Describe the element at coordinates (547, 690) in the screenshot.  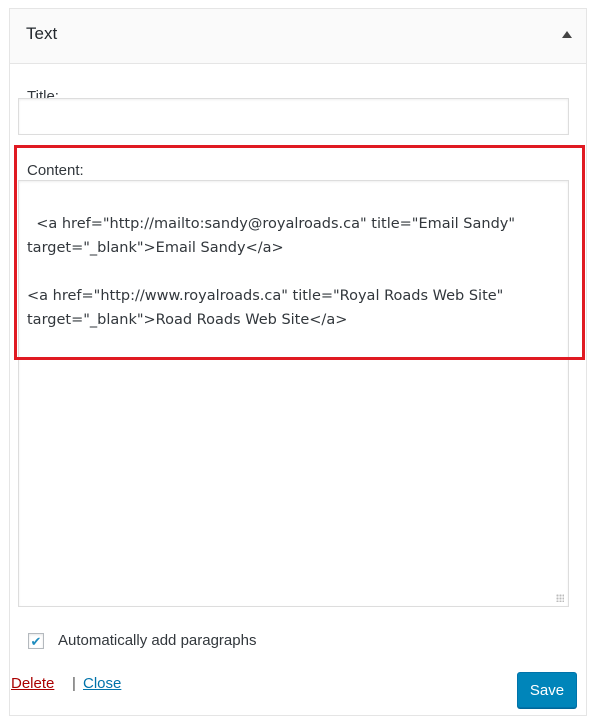
I see `save-button: Save` at that location.